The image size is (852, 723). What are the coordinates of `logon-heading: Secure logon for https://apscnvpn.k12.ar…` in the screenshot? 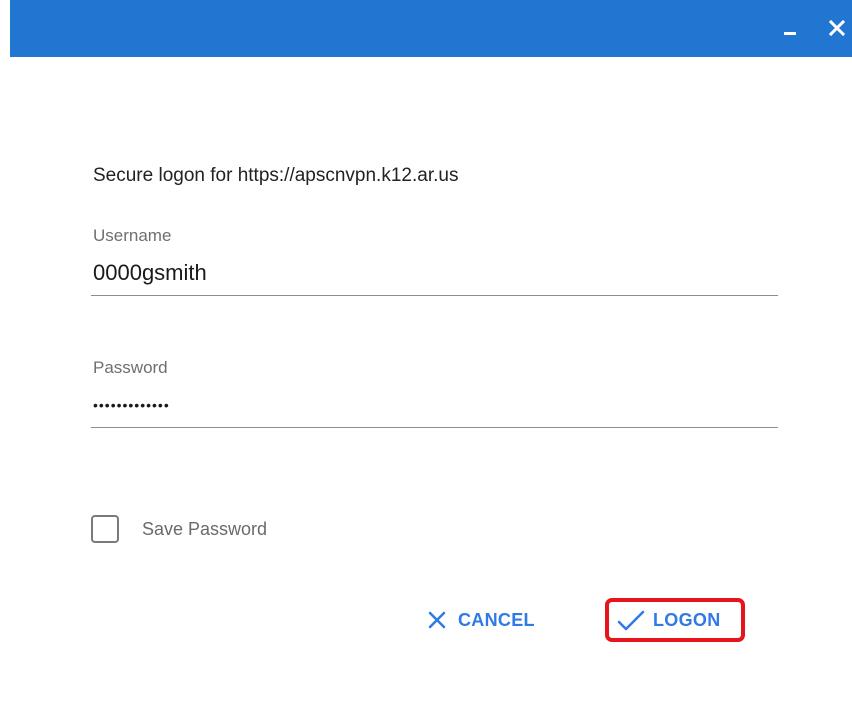 It's located at (276, 175).